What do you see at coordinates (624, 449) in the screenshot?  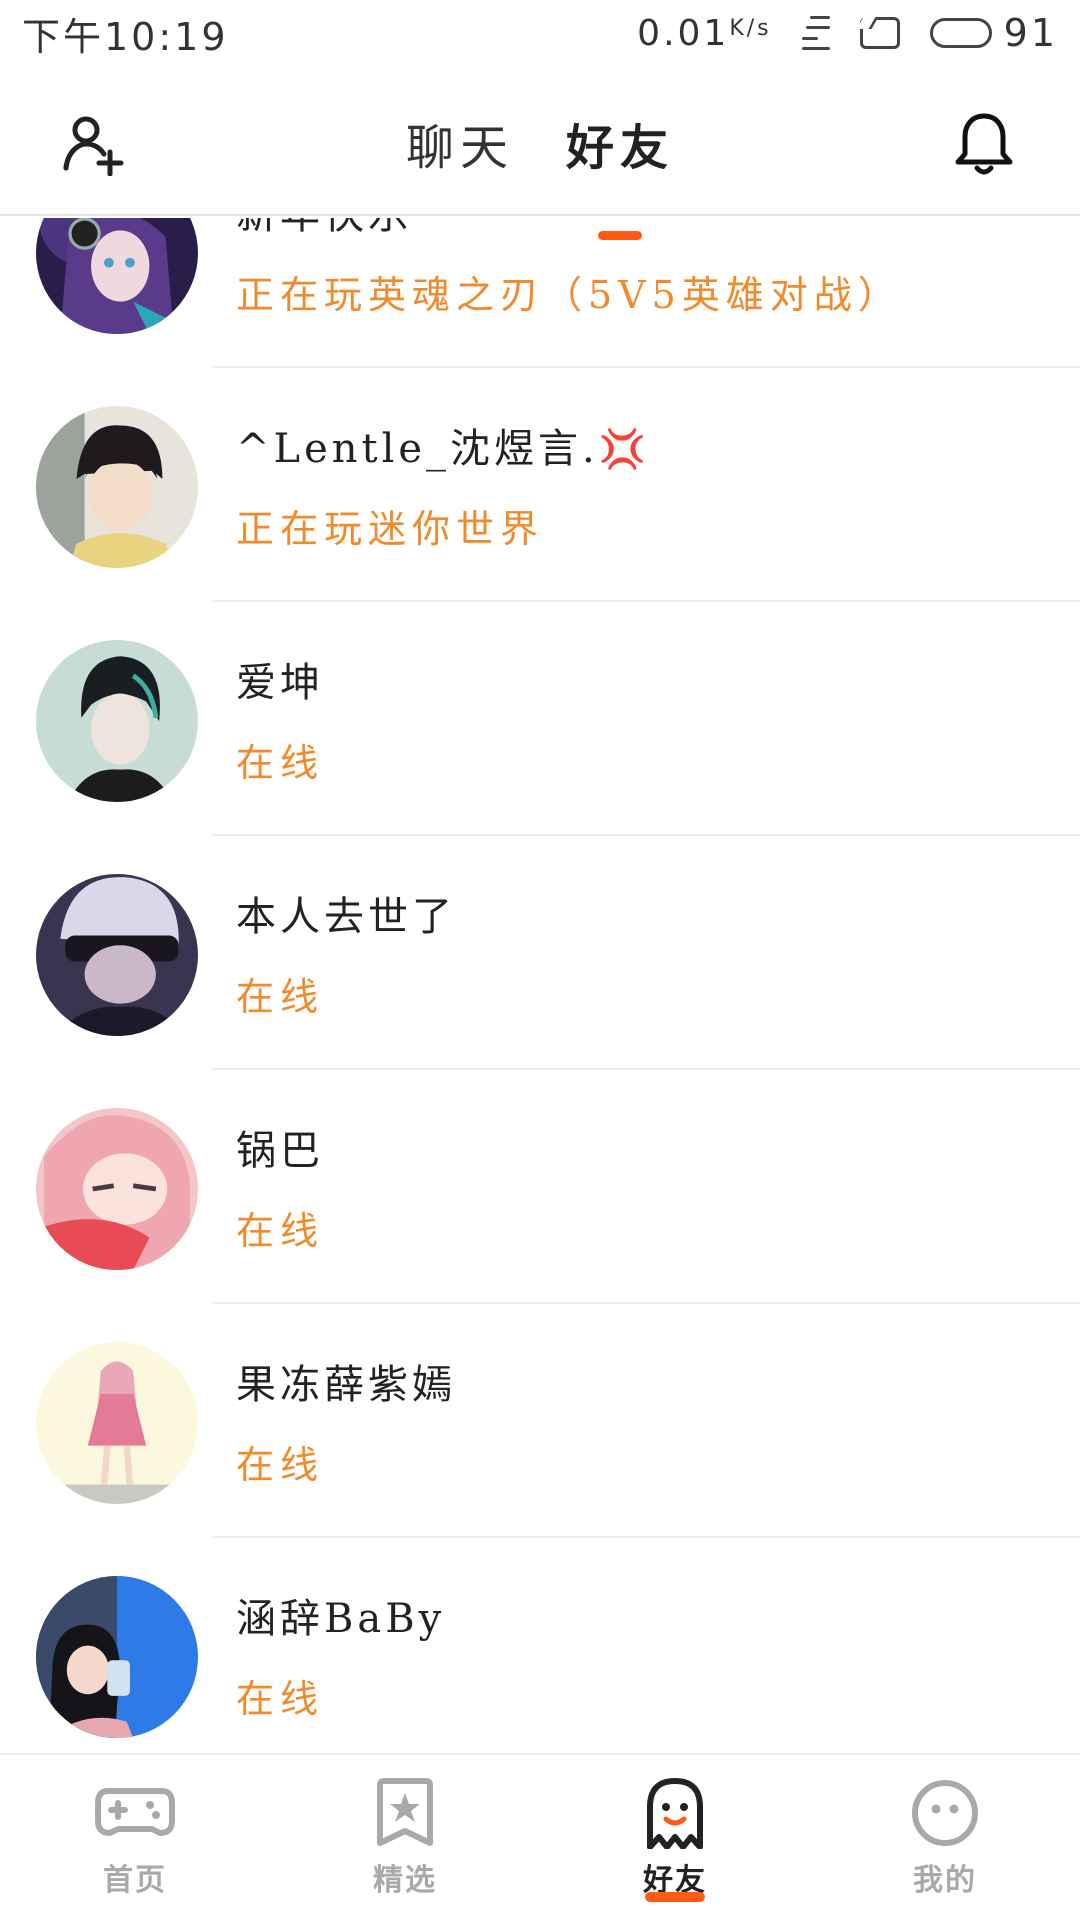 I see `anger-emoji-icon: 💢` at bounding box center [624, 449].